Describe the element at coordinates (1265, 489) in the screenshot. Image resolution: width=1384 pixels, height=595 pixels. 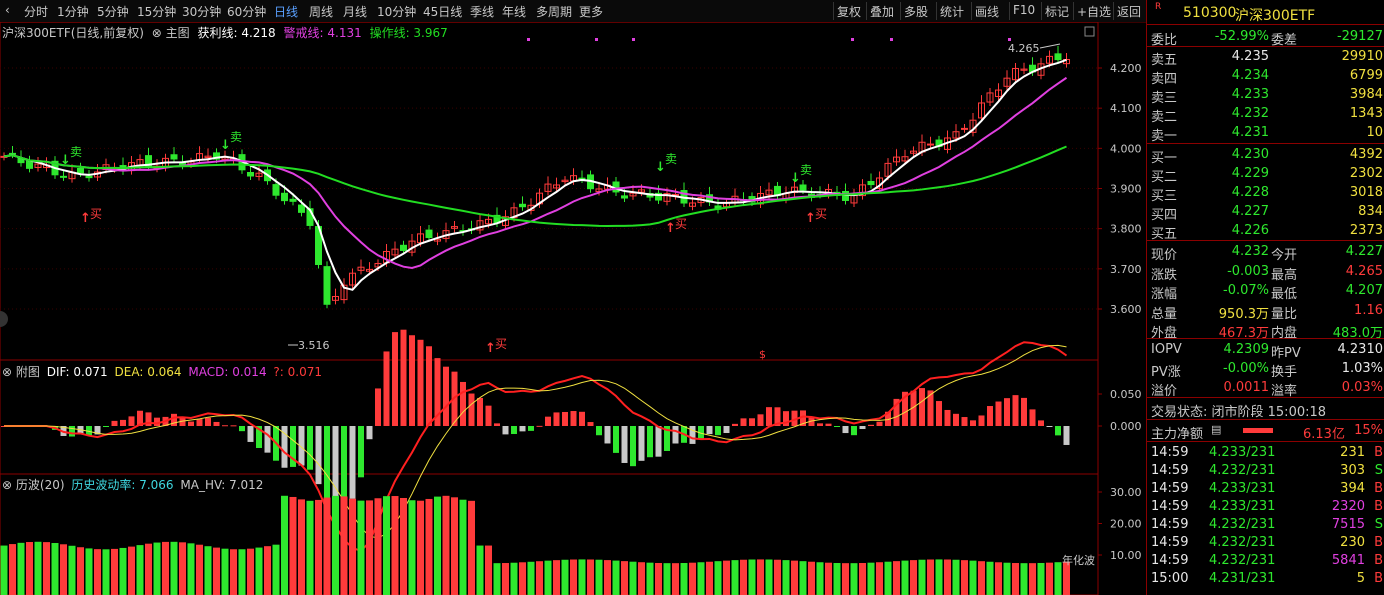
I see `tick-row: 14:59 4.233/231 394 B` at that location.